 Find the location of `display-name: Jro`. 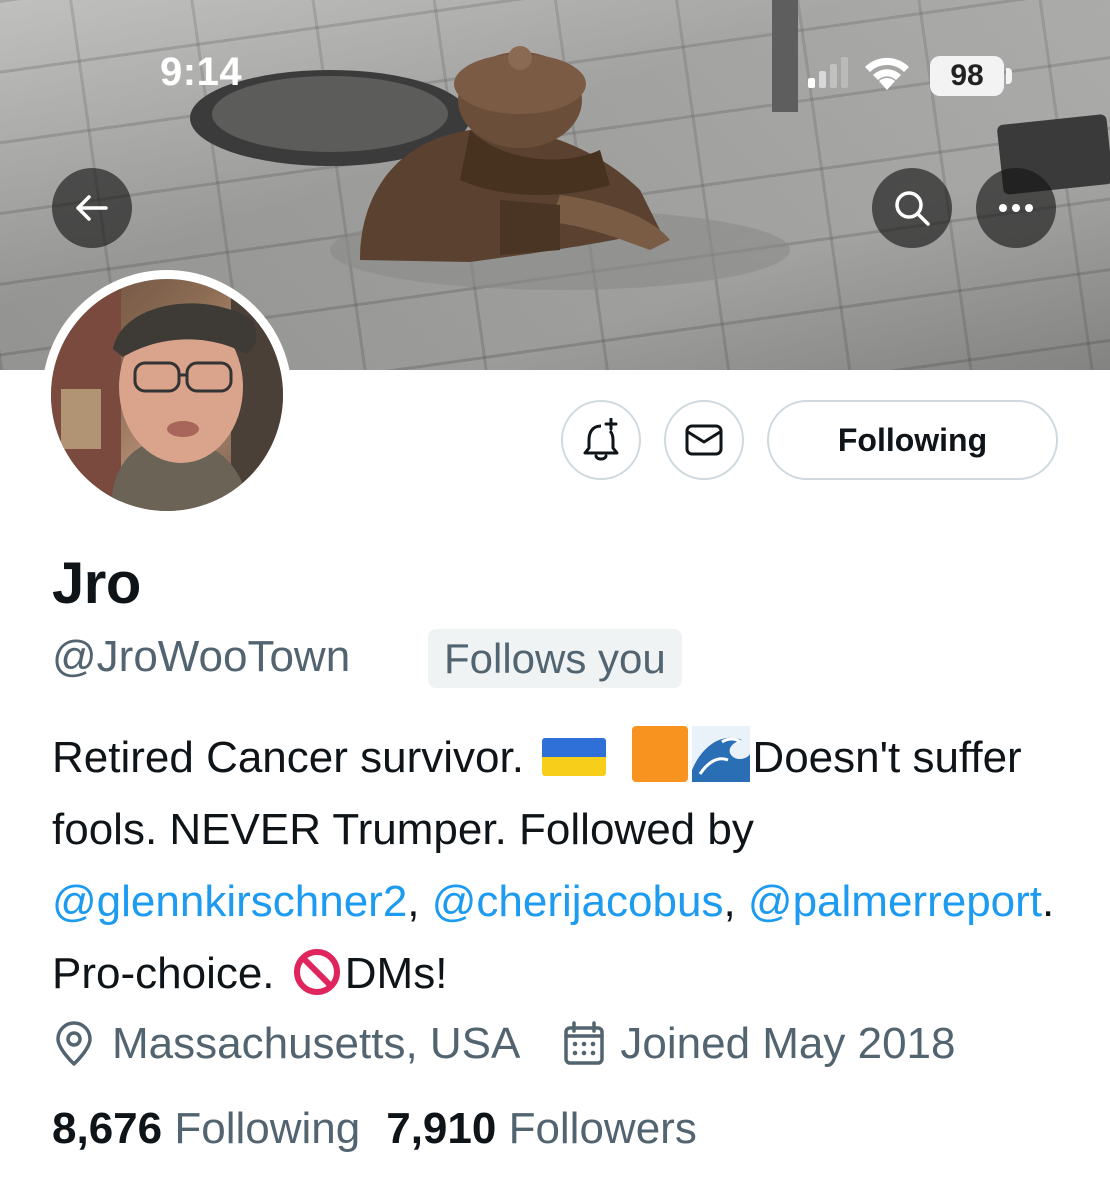

display-name: Jro is located at coordinates (96, 583).